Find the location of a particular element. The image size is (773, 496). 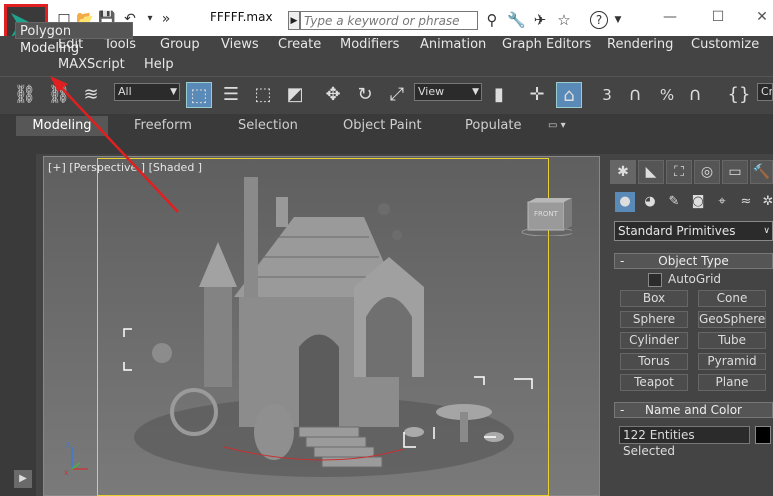

named-selection-value: Cre is located at coordinates (767, 91).